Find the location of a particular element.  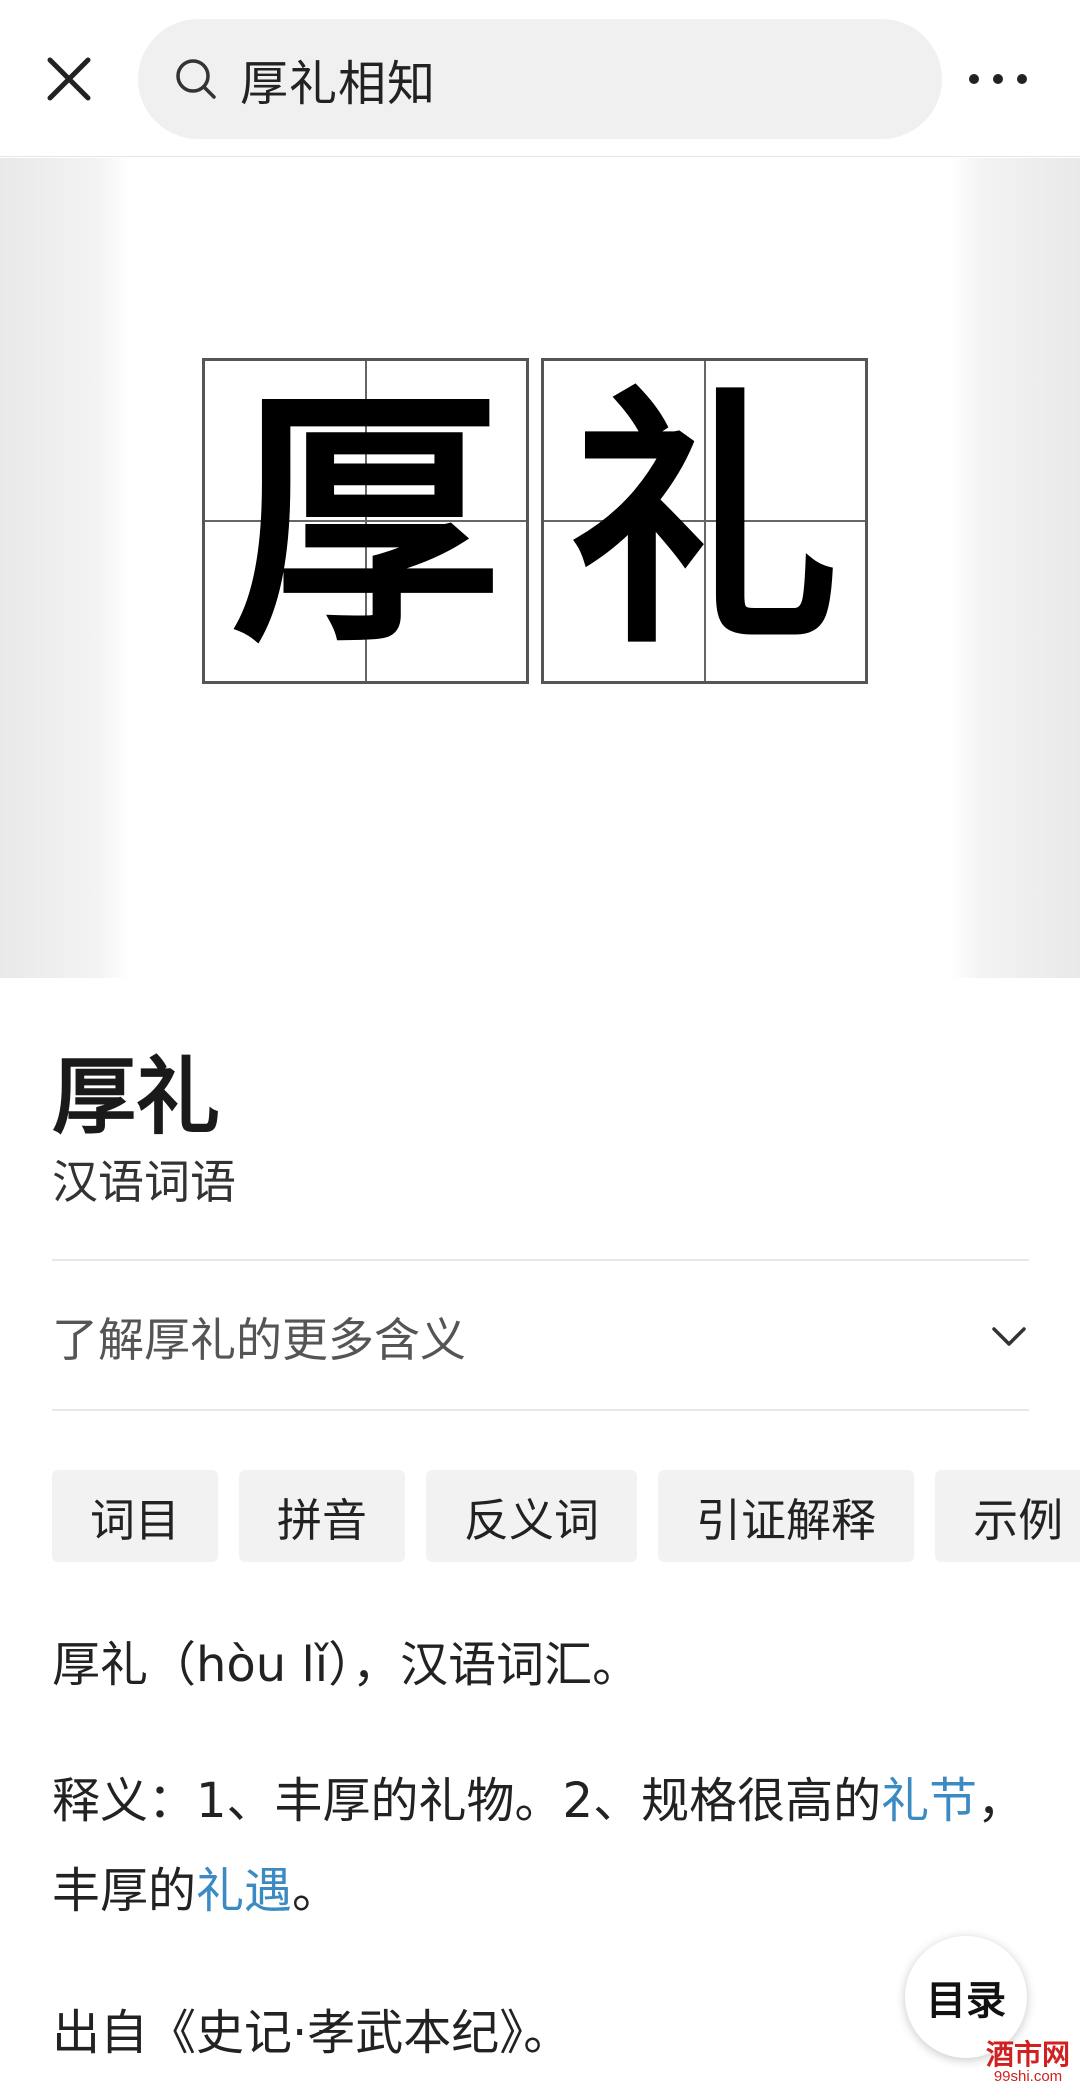

more-meanings-label: 了解厚礼的更多含义 is located at coordinates (259, 1340).